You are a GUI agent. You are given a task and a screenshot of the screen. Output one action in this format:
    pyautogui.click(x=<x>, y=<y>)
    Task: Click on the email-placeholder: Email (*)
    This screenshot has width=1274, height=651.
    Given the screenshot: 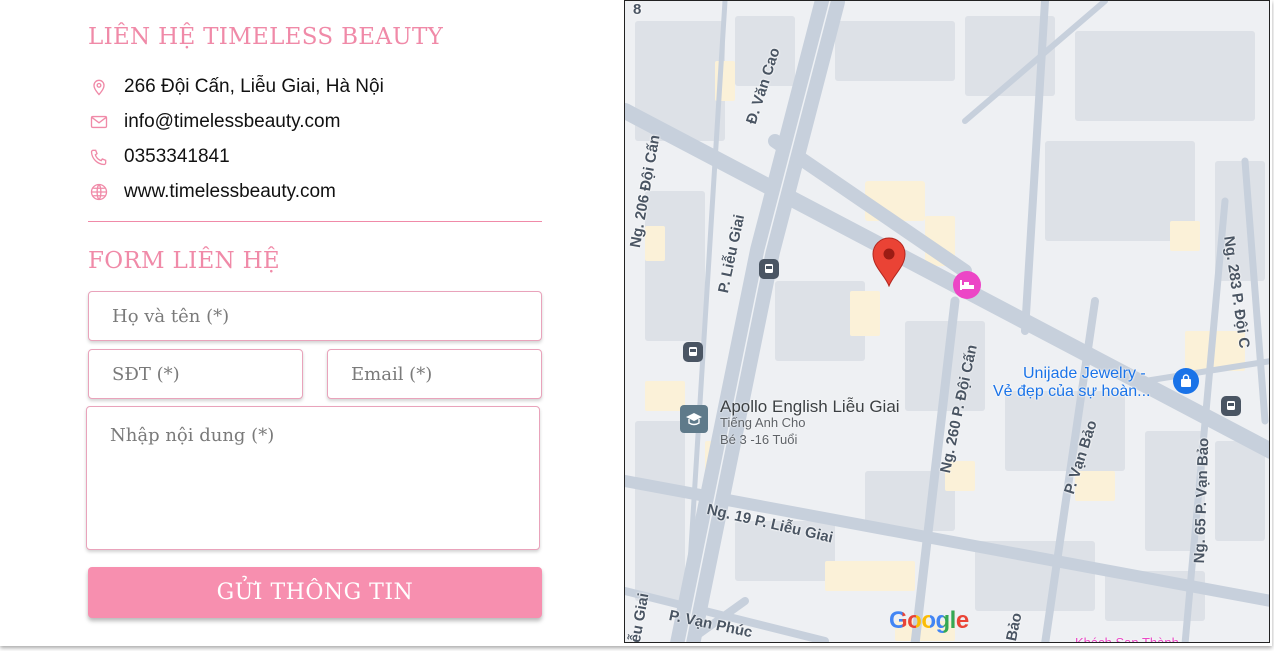 What is the action you would take?
    pyautogui.click(x=392, y=374)
    